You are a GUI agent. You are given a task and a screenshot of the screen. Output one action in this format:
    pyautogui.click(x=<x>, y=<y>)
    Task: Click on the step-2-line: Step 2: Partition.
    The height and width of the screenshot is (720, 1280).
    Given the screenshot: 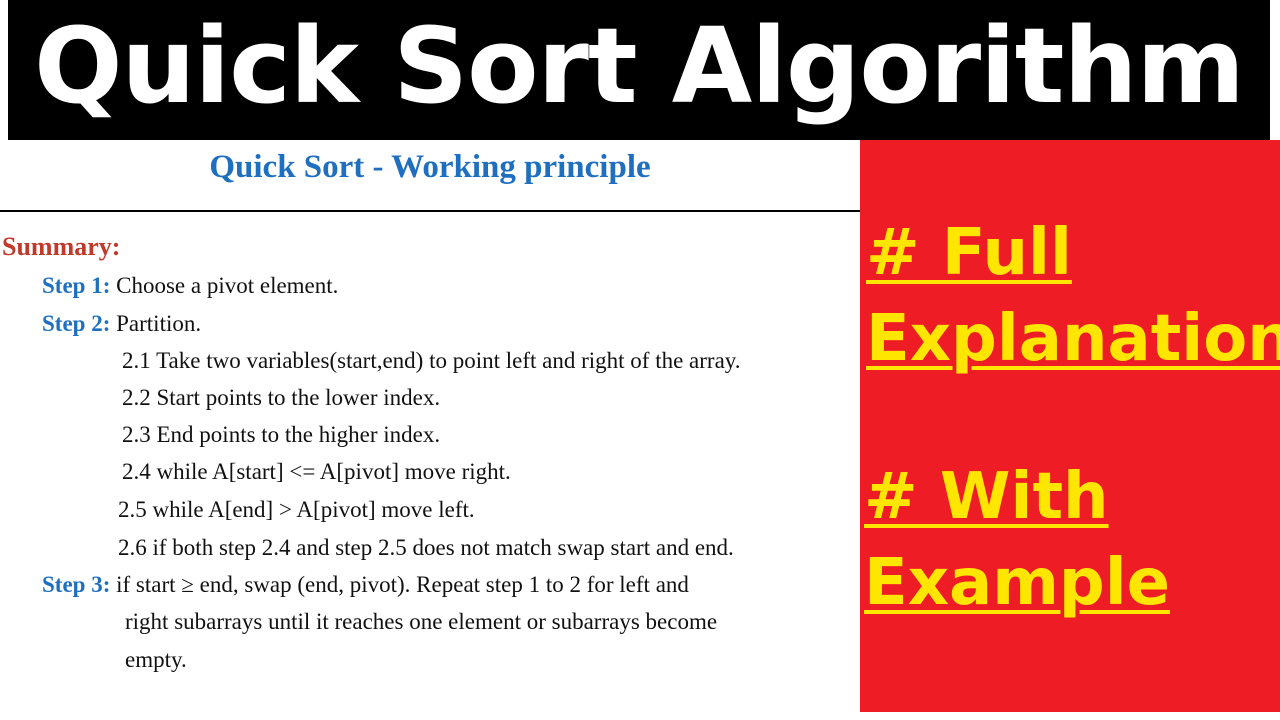 What is the action you would take?
    pyautogui.click(x=121, y=324)
    